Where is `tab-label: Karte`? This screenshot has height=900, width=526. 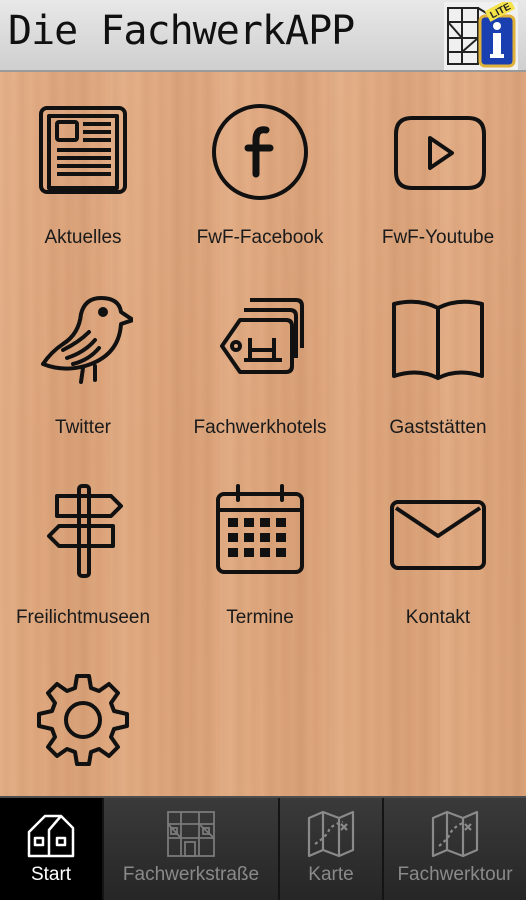
tab-label: Karte is located at coordinates (331, 874).